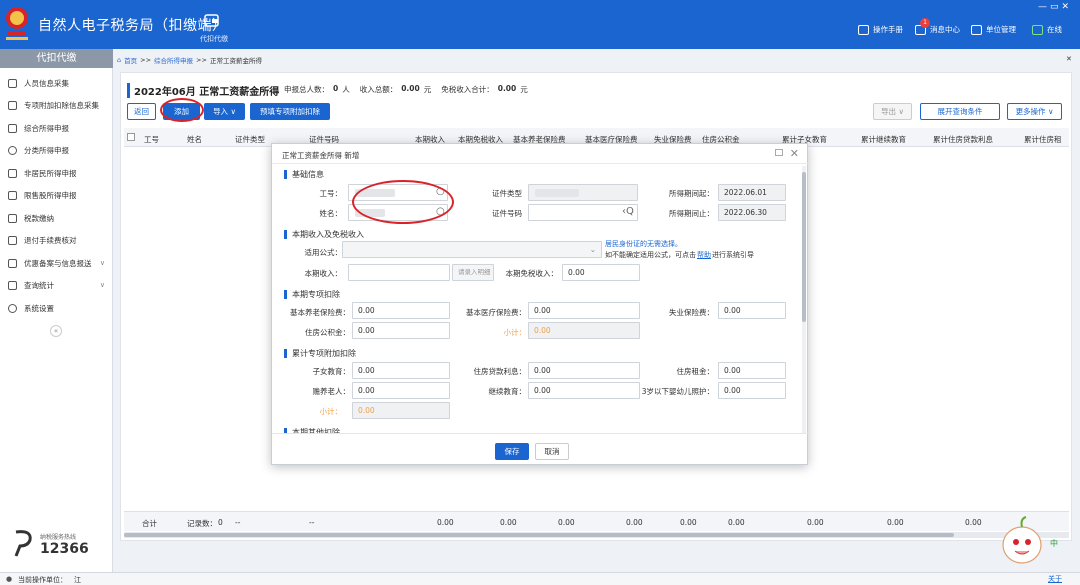 The width and height of the screenshot is (1080, 585). I want to click on folder-icon, so click(12, 218).